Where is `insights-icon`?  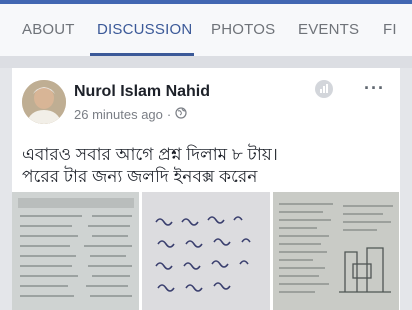
insights-icon is located at coordinates (324, 89).